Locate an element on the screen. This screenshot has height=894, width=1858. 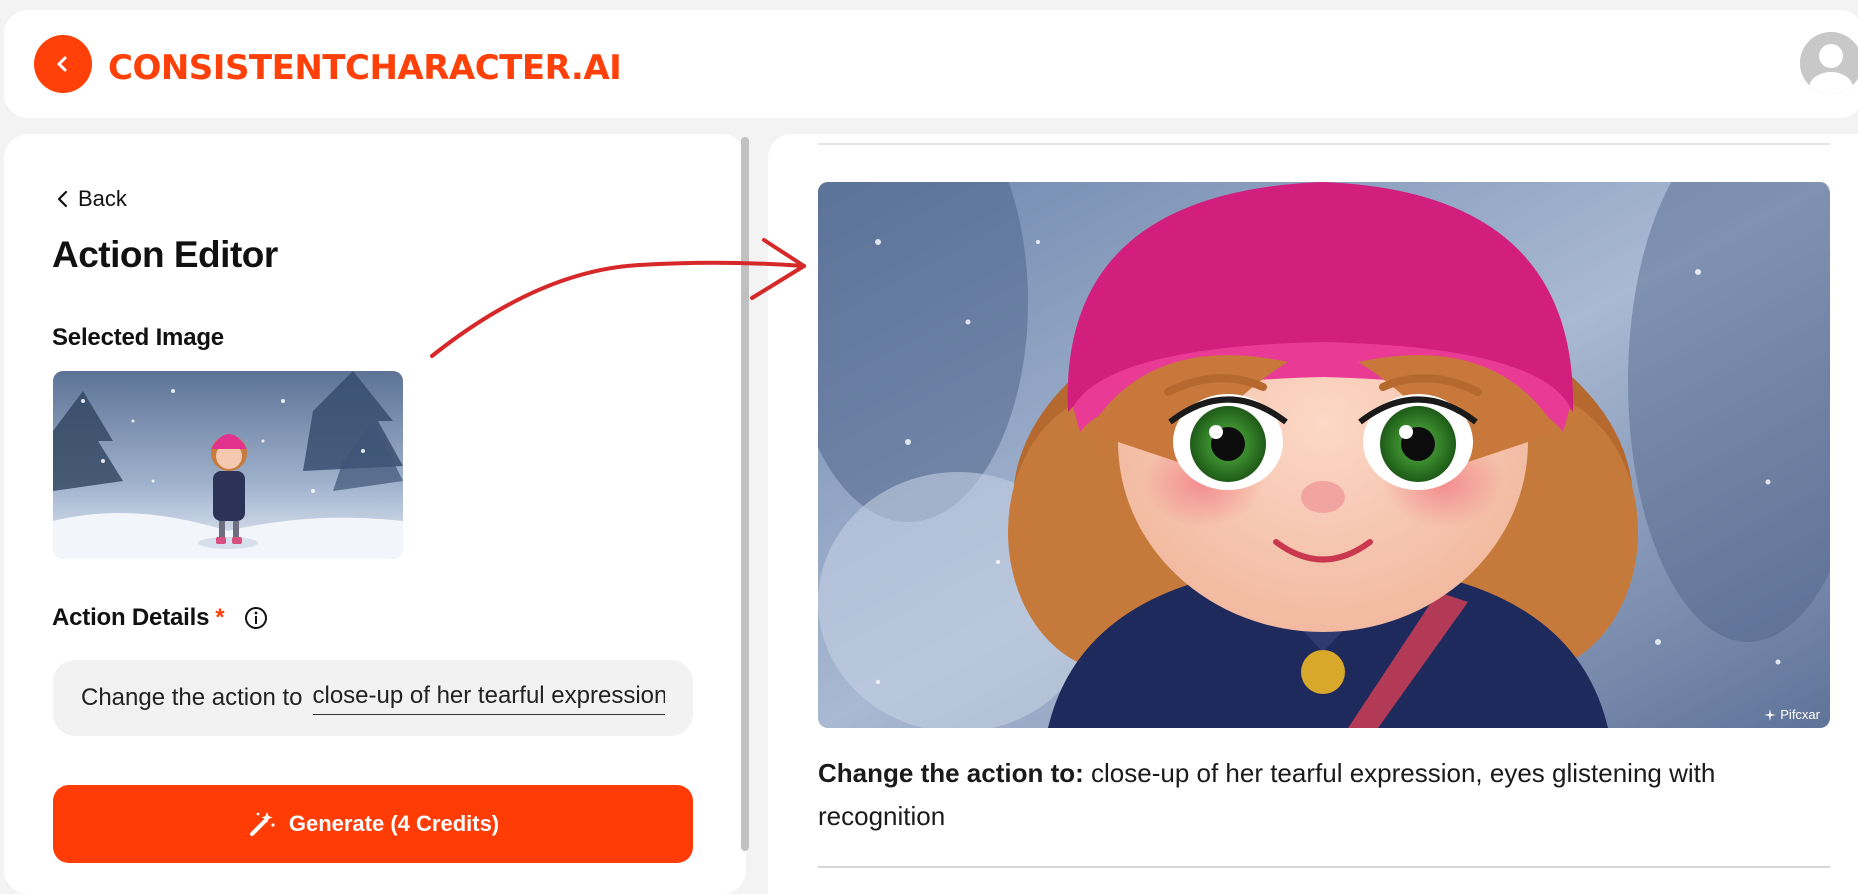
page-title: Action Editor is located at coordinates (165, 254).